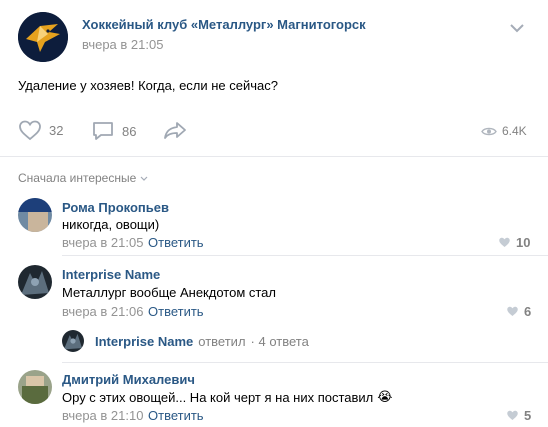  What do you see at coordinates (77, 178) in the screenshot?
I see `sort-label: Сначала интересные` at bounding box center [77, 178].